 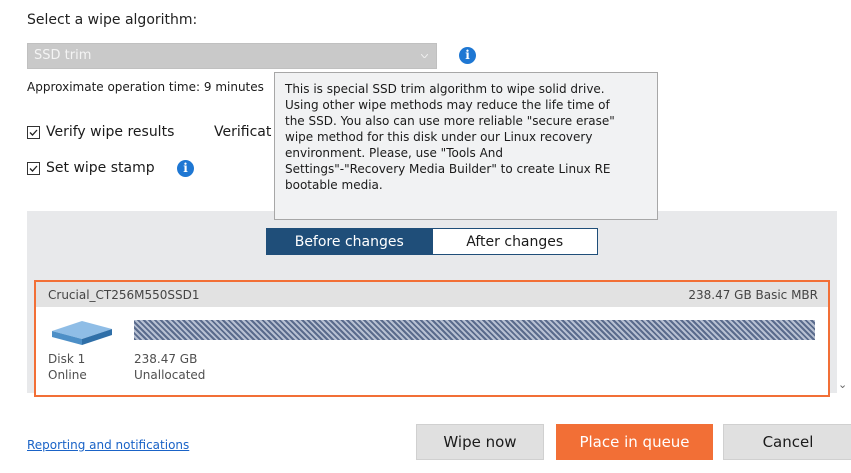 What do you see at coordinates (753, 295) in the screenshot?
I see `disk-summary: 238.47 GB Basic MBR` at bounding box center [753, 295].